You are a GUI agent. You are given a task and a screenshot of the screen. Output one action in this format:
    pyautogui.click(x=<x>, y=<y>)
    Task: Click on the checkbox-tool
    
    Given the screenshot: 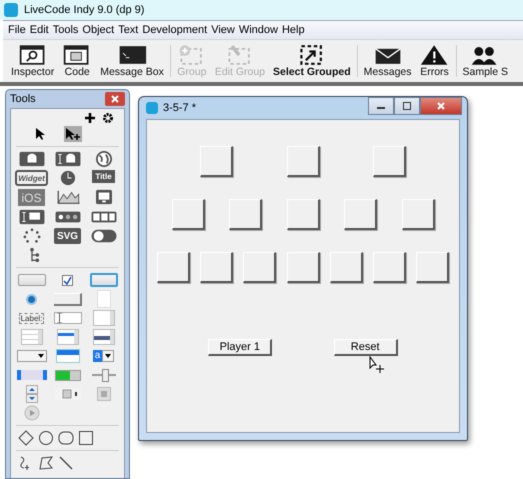 What is the action you would take?
    pyautogui.click(x=67, y=280)
    